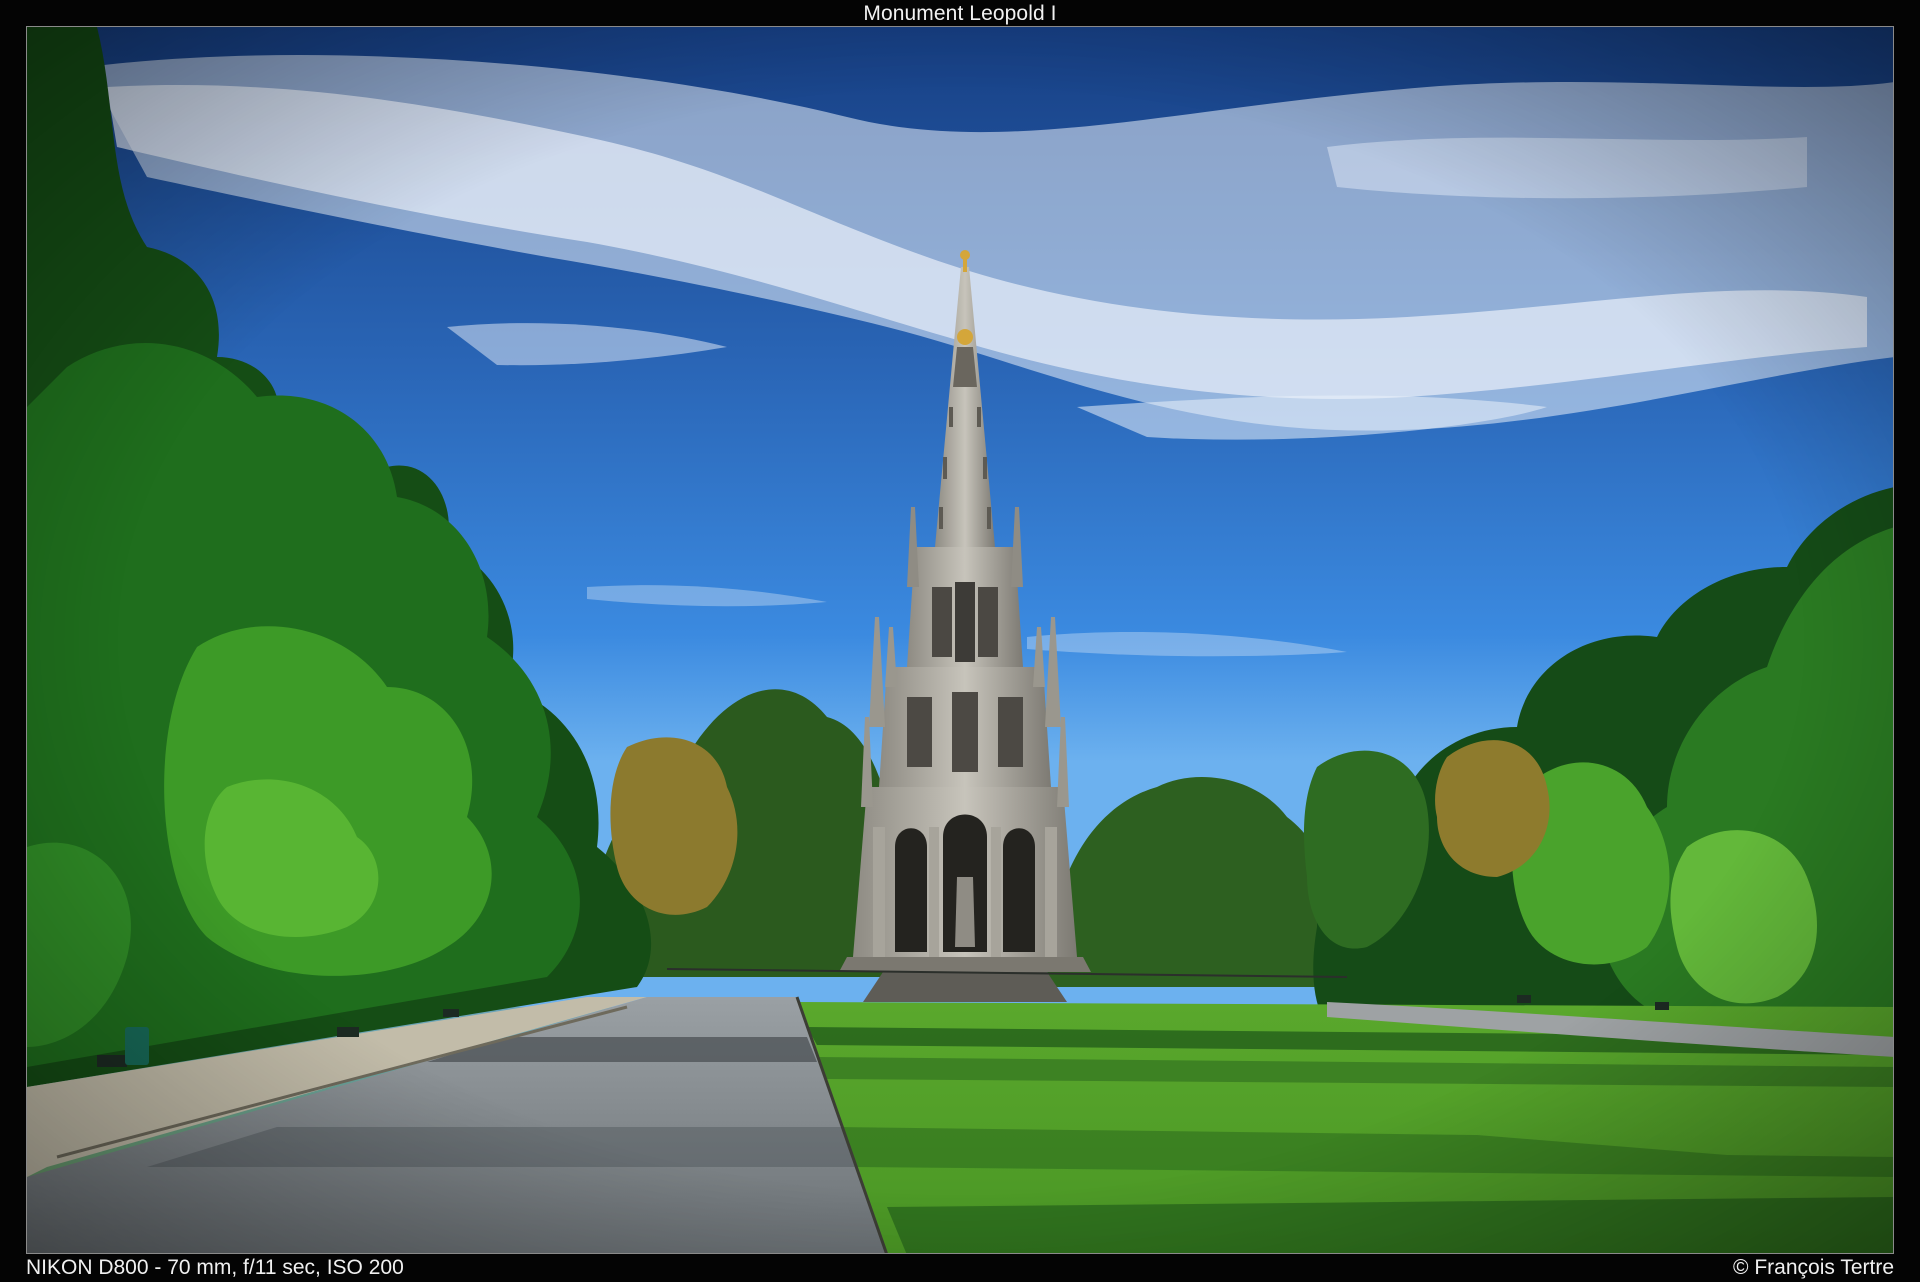 The width and height of the screenshot is (1920, 1282). What do you see at coordinates (1813, 1267) in the screenshot?
I see `photo-credit: © François Tertre` at bounding box center [1813, 1267].